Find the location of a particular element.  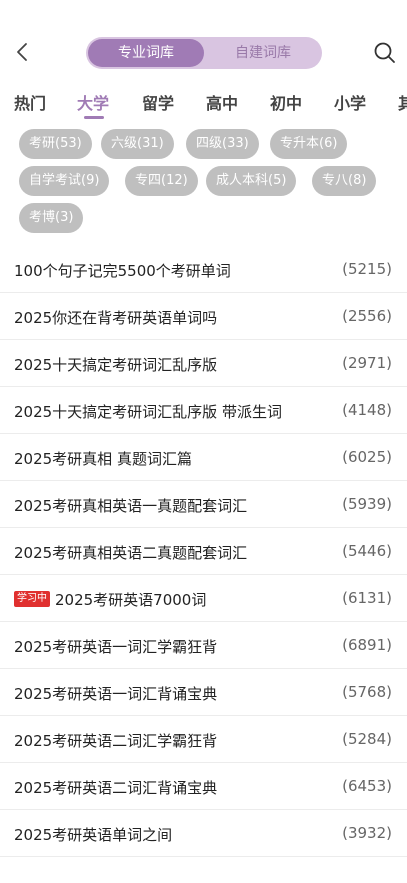

book-title: 2025考研真相 真题词汇篇 is located at coordinates (103, 459).